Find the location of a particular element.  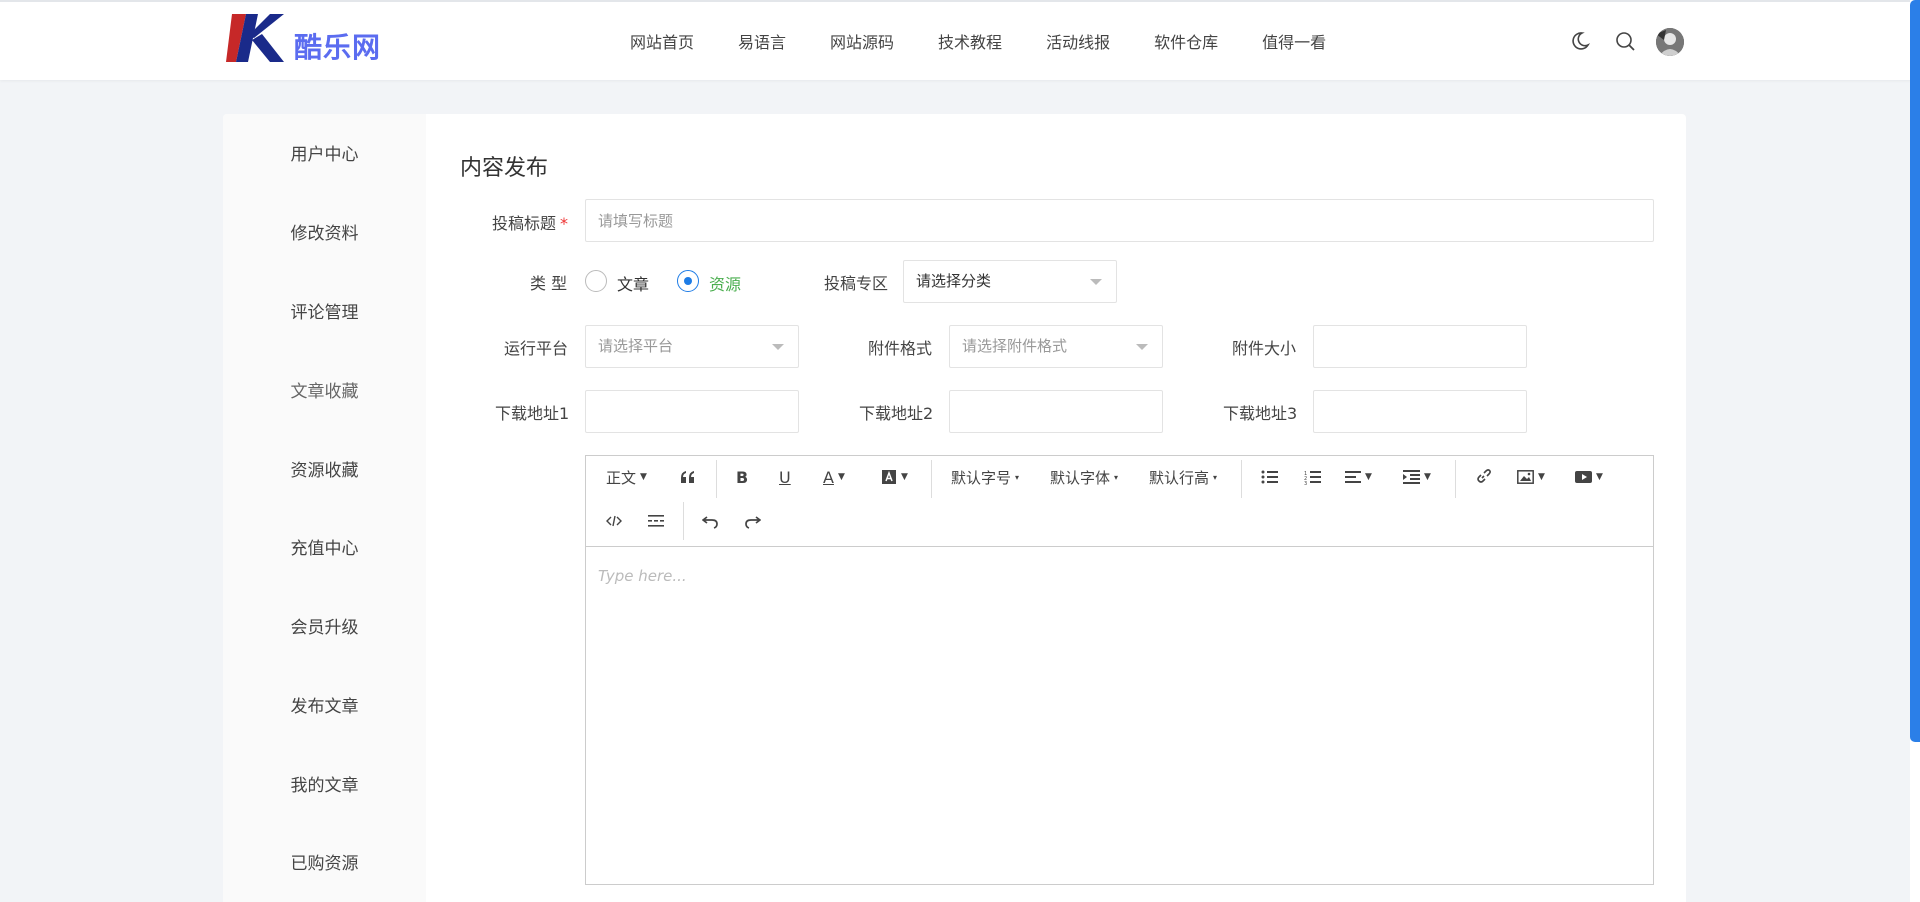

main-nav: 网站首页 易语言 网站源码 技术教程 活动线报 软件仓库 值得一看 is located at coordinates (1000, 41).